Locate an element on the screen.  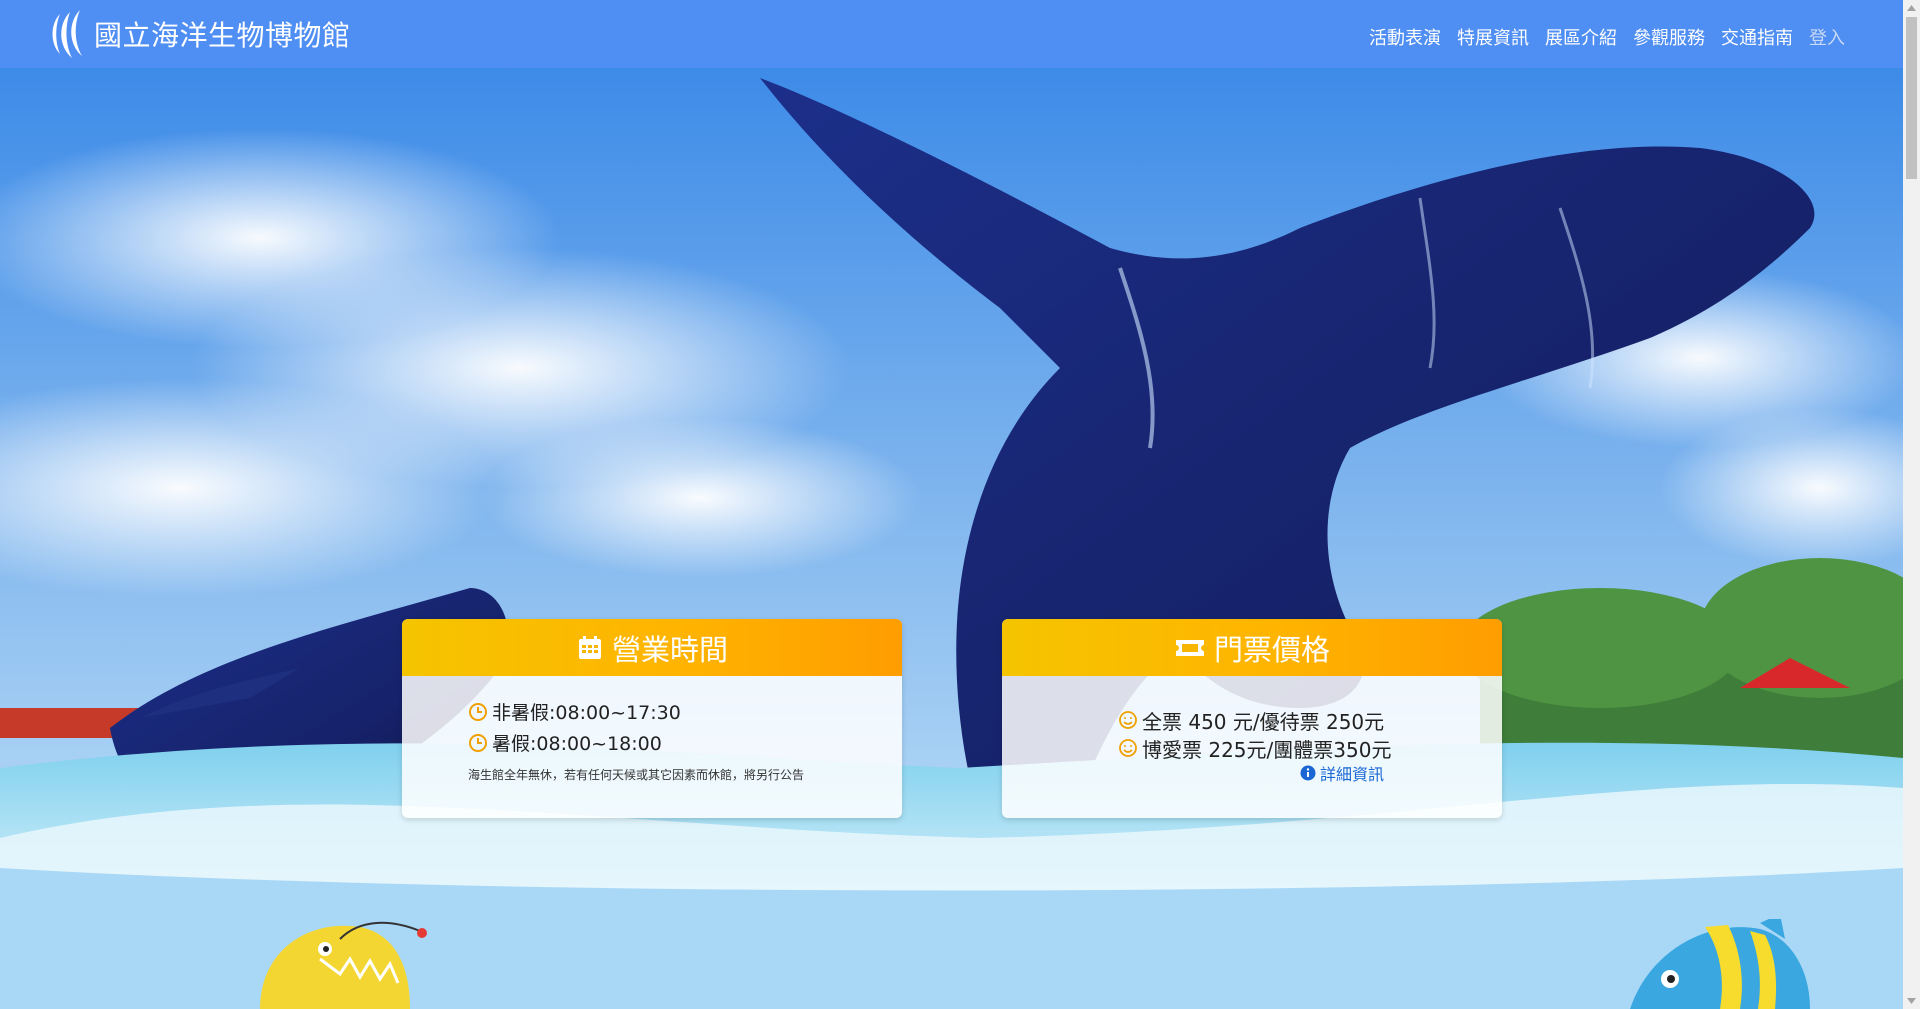
hours-summer-text: 暑假:08:00~18:00 is located at coordinates (577, 744).